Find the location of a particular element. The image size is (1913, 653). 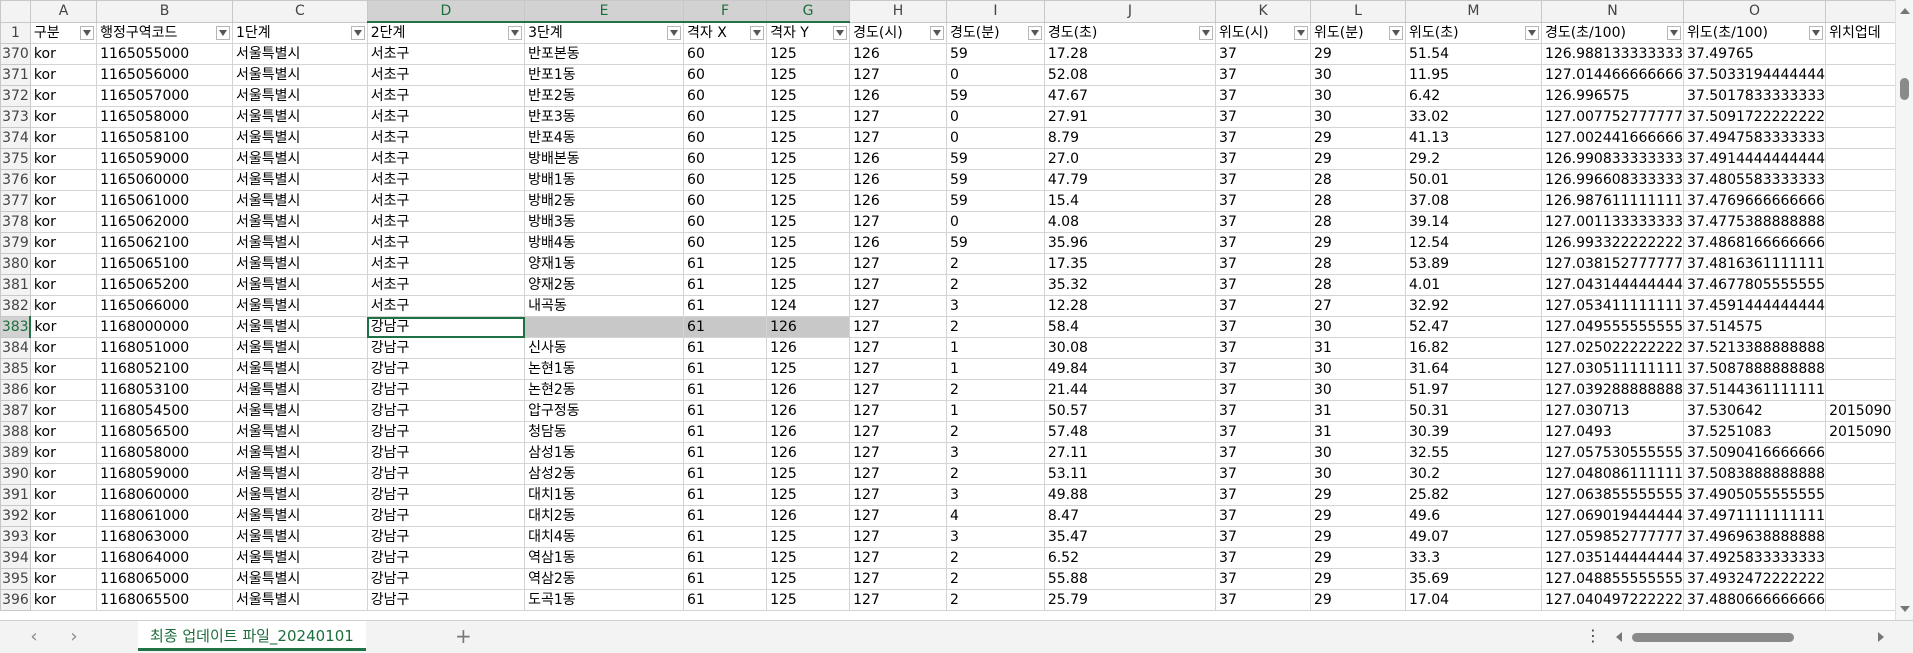

table-cell: 3 is located at coordinates (995, 453).